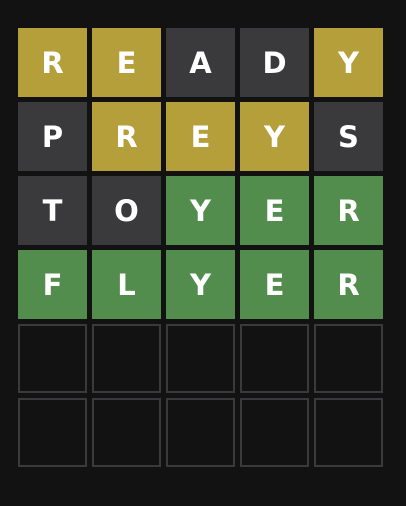 Image resolution: width=406 pixels, height=506 pixels. I want to click on tile: F, so click(52, 284).